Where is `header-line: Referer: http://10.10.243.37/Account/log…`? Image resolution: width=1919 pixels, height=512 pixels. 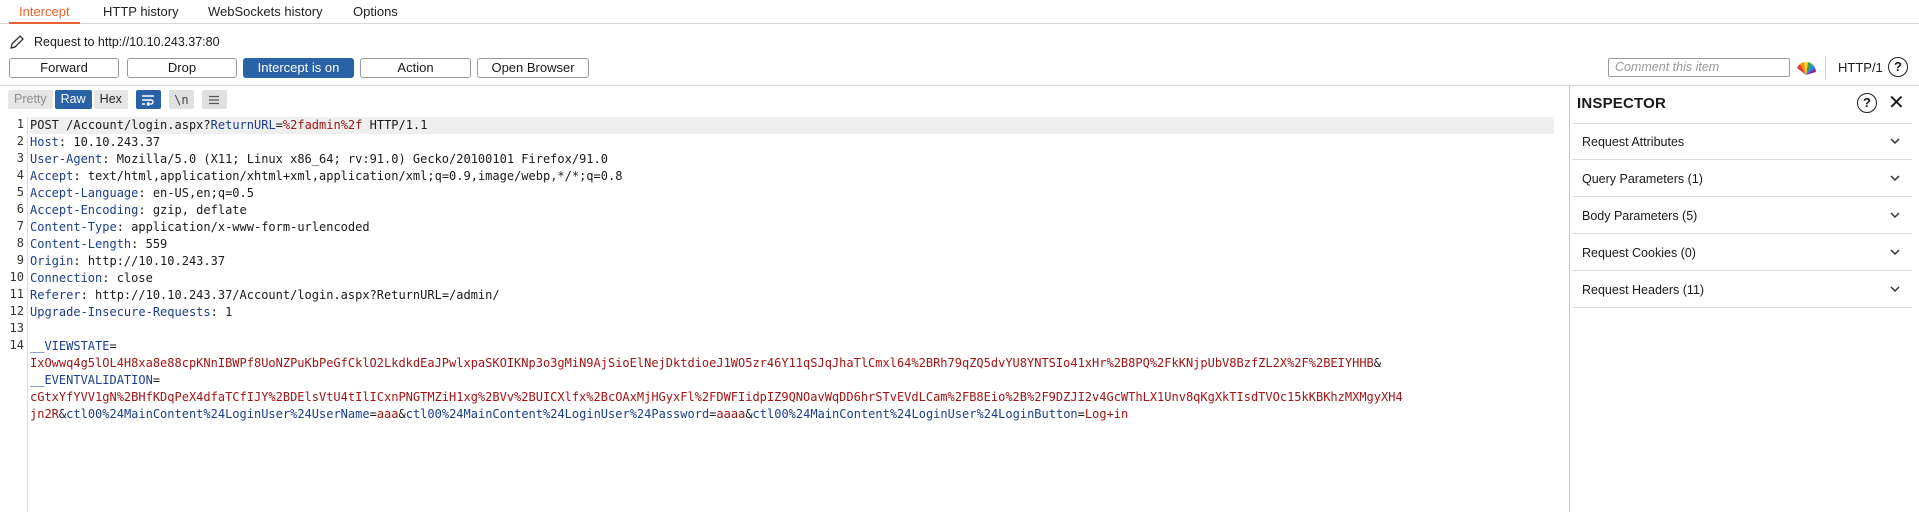
header-line: Referer: http://10.10.243.37/Account/log… is located at coordinates (265, 295).